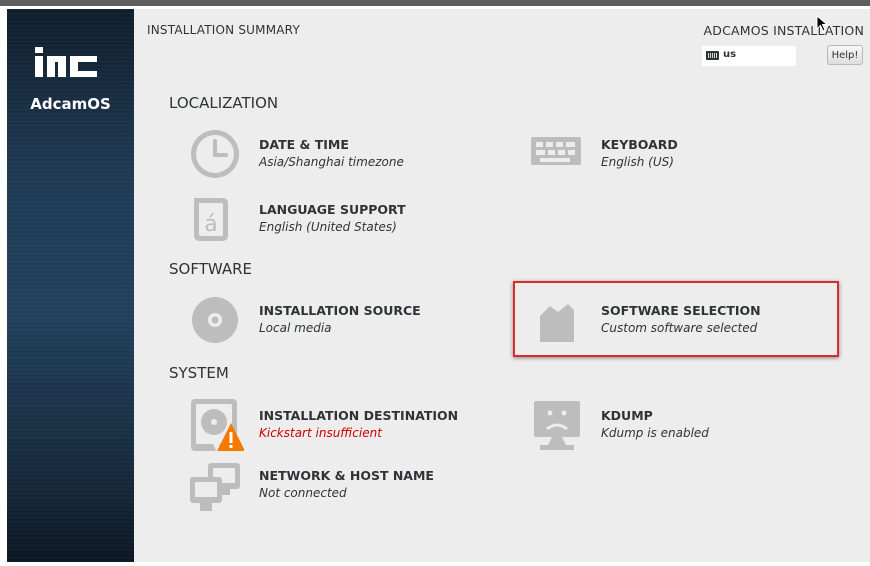 Image resolution: width=870 pixels, height=566 pixels. Describe the element at coordinates (304, 144) in the screenshot. I see `spoke-title: DATE & TIME` at that location.